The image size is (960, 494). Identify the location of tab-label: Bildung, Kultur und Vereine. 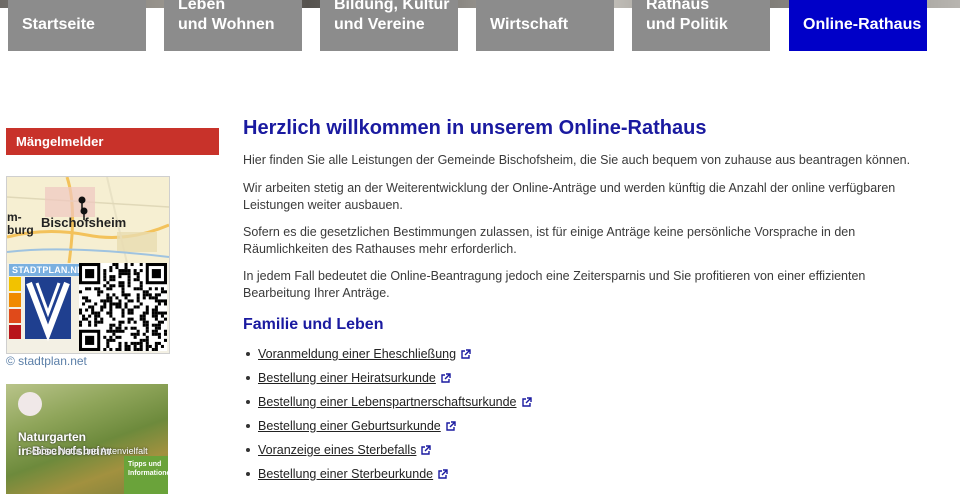
(392, 16).